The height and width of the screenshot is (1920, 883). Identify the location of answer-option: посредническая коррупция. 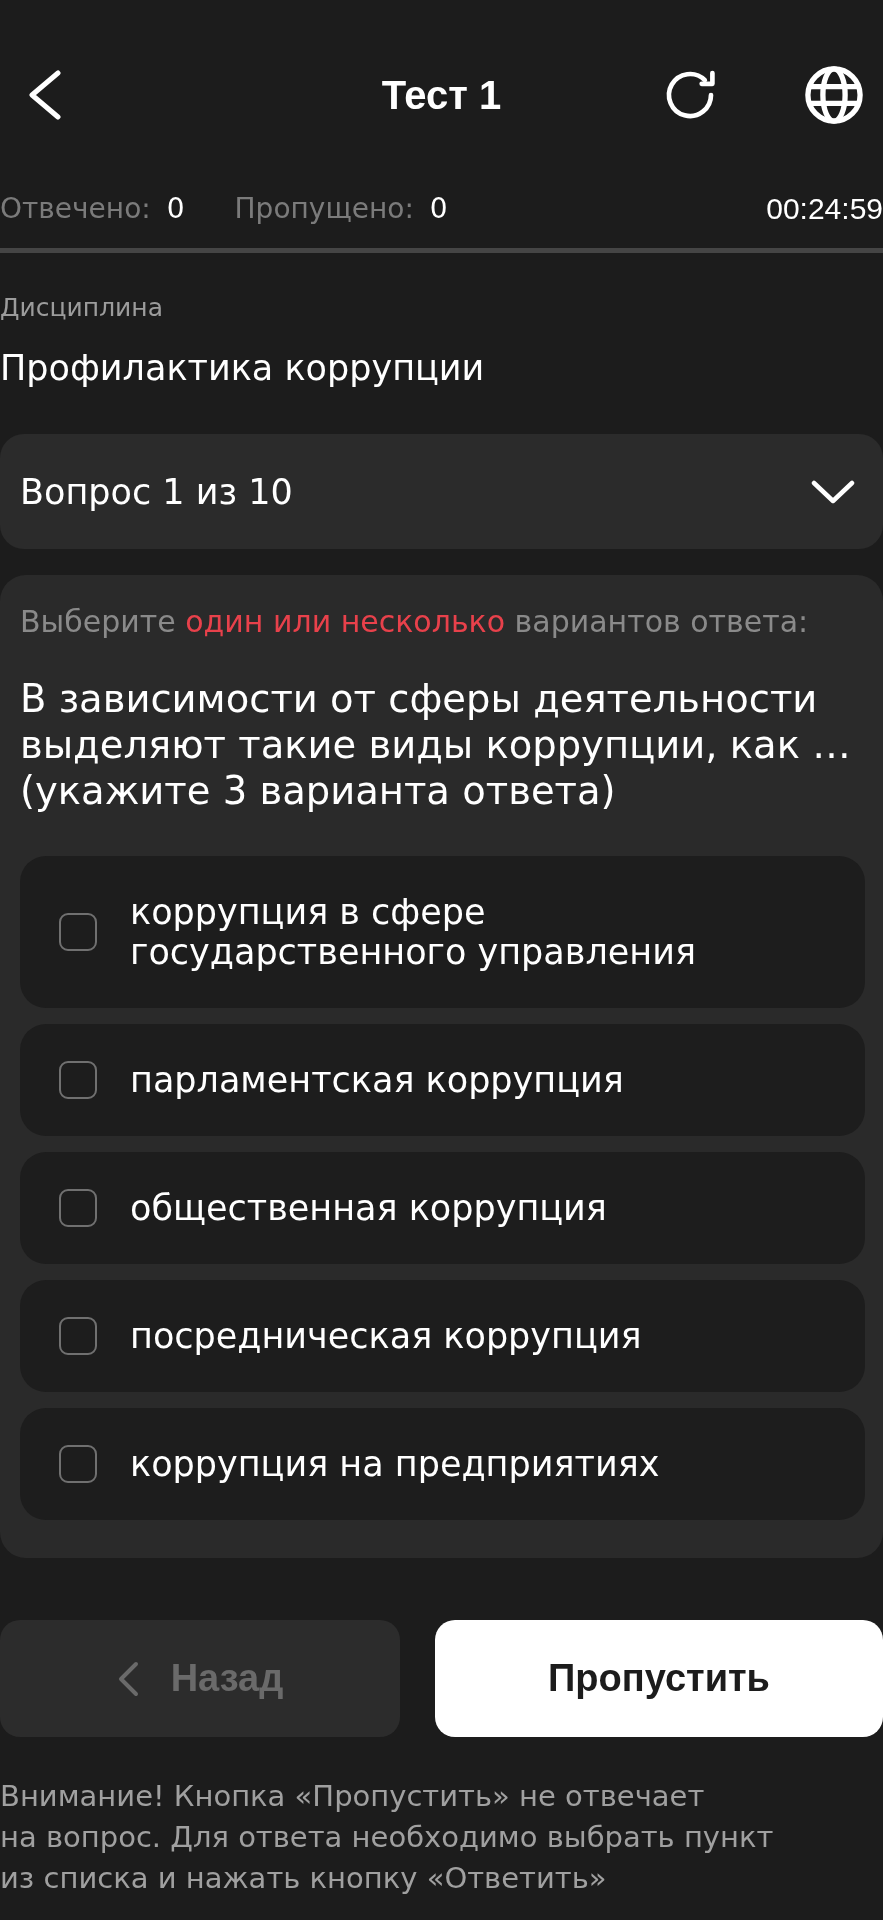
(442, 1336).